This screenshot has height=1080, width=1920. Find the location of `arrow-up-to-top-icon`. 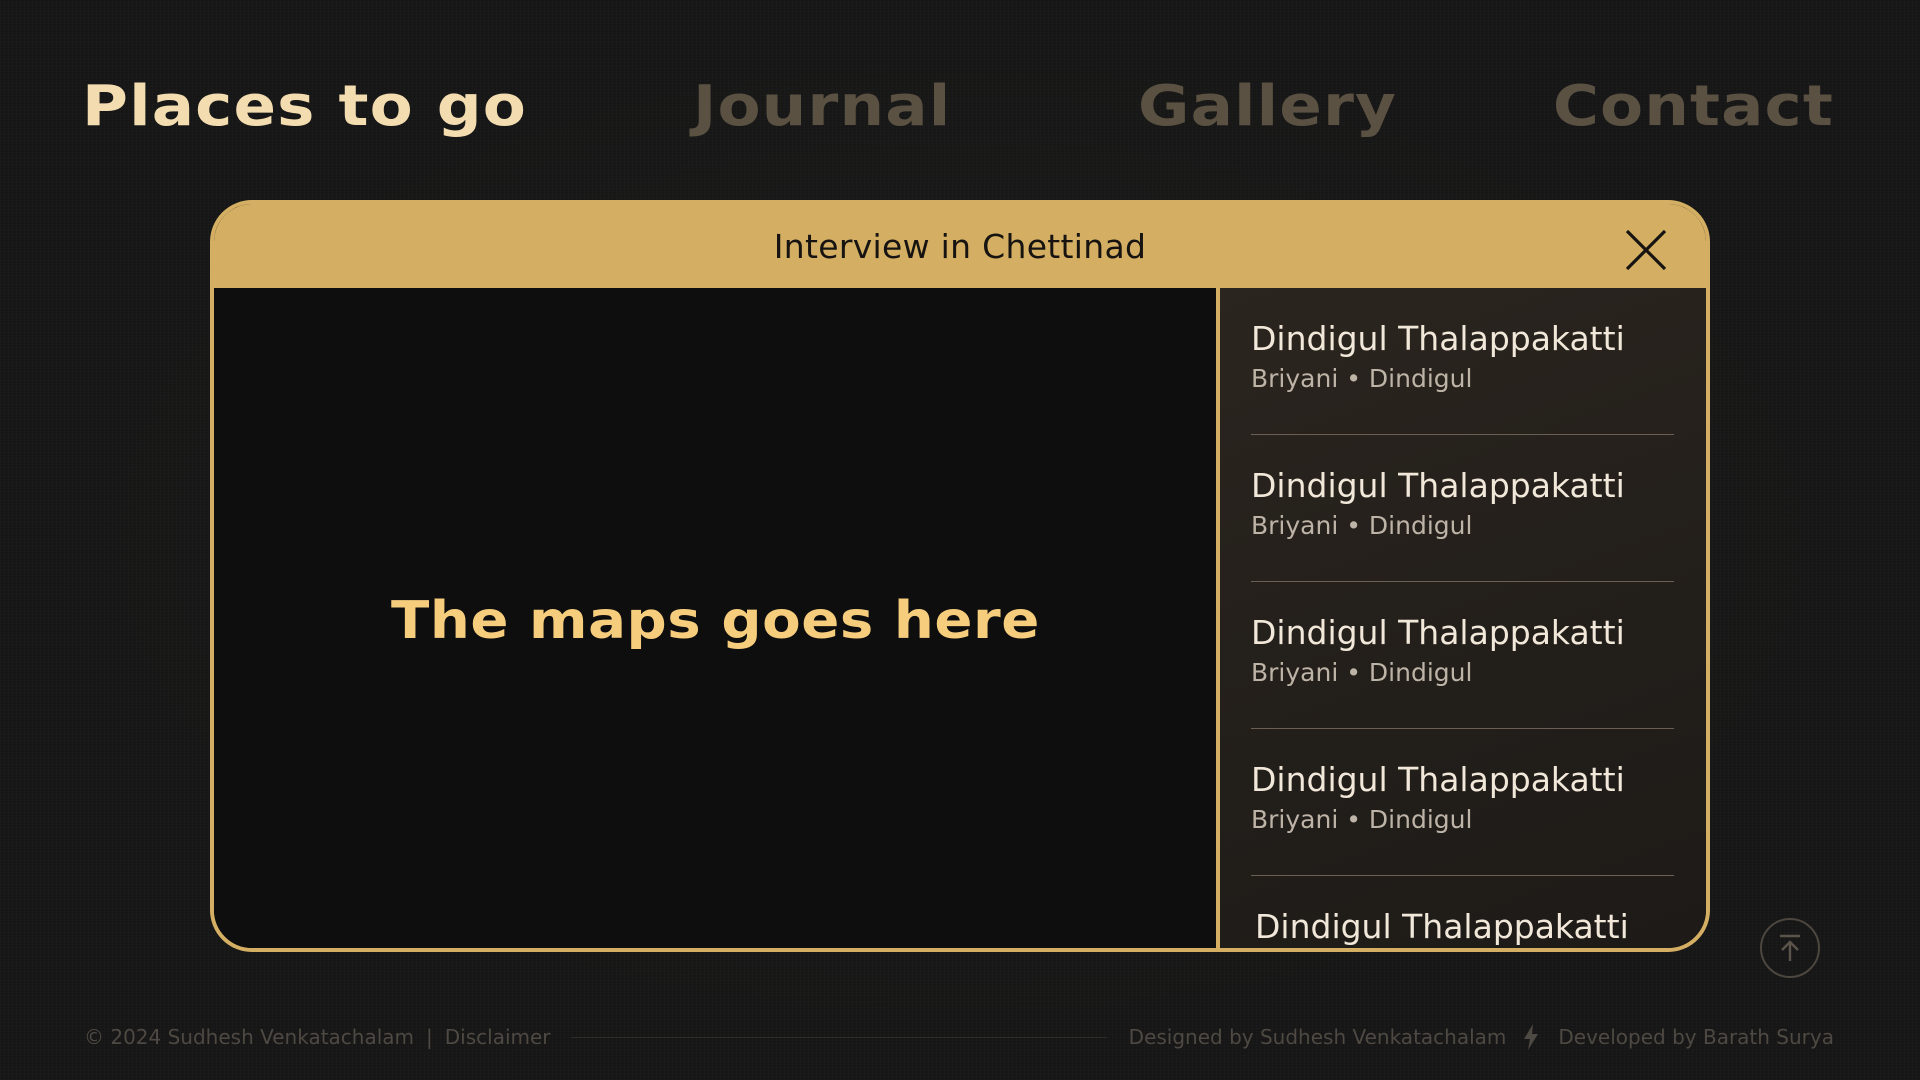

arrow-up-to-top-icon is located at coordinates (1790, 947).